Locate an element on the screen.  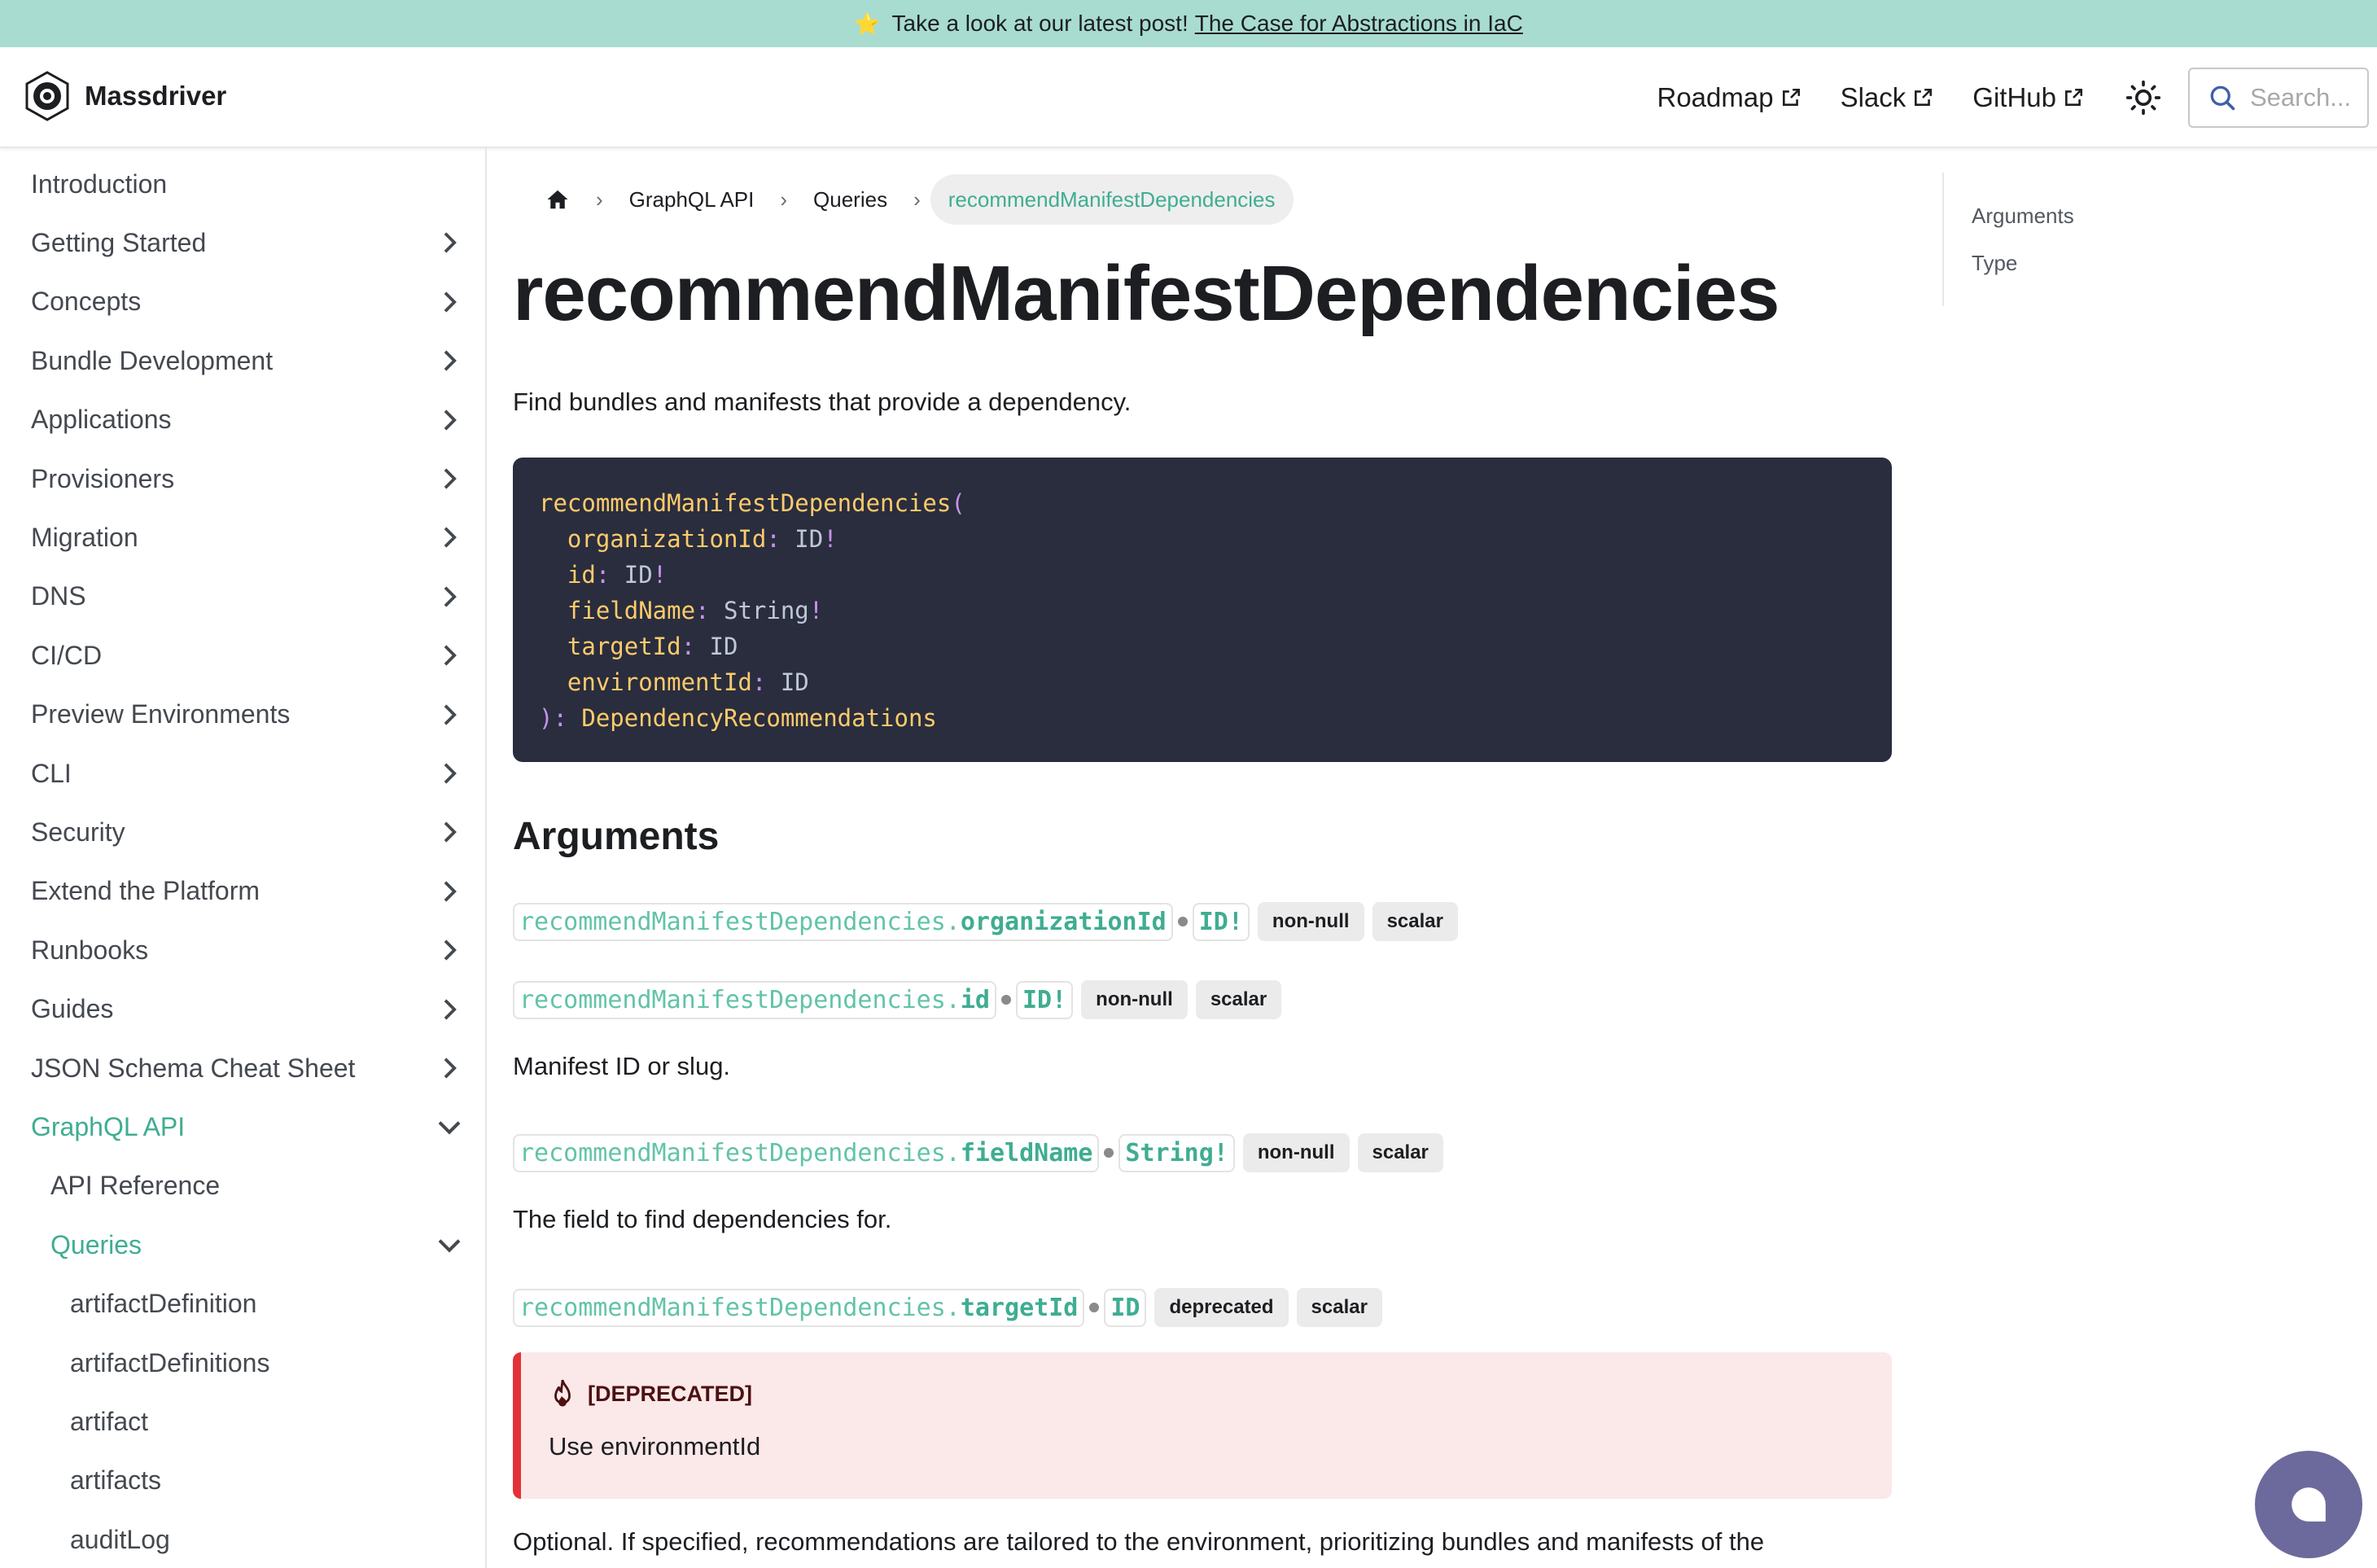
sidebar-item-ci-cd: CI/CD is located at coordinates (242, 656).